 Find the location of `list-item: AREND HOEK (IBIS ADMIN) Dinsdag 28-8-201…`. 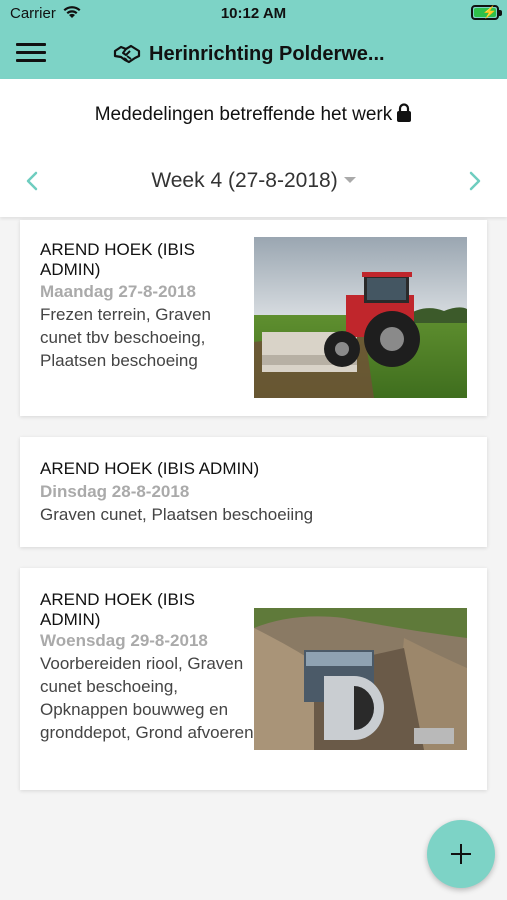

list-item: AREND HOEK (IBIS ADMIN) Dinsdag 28-8-201… is located at coordinates (253, 492).